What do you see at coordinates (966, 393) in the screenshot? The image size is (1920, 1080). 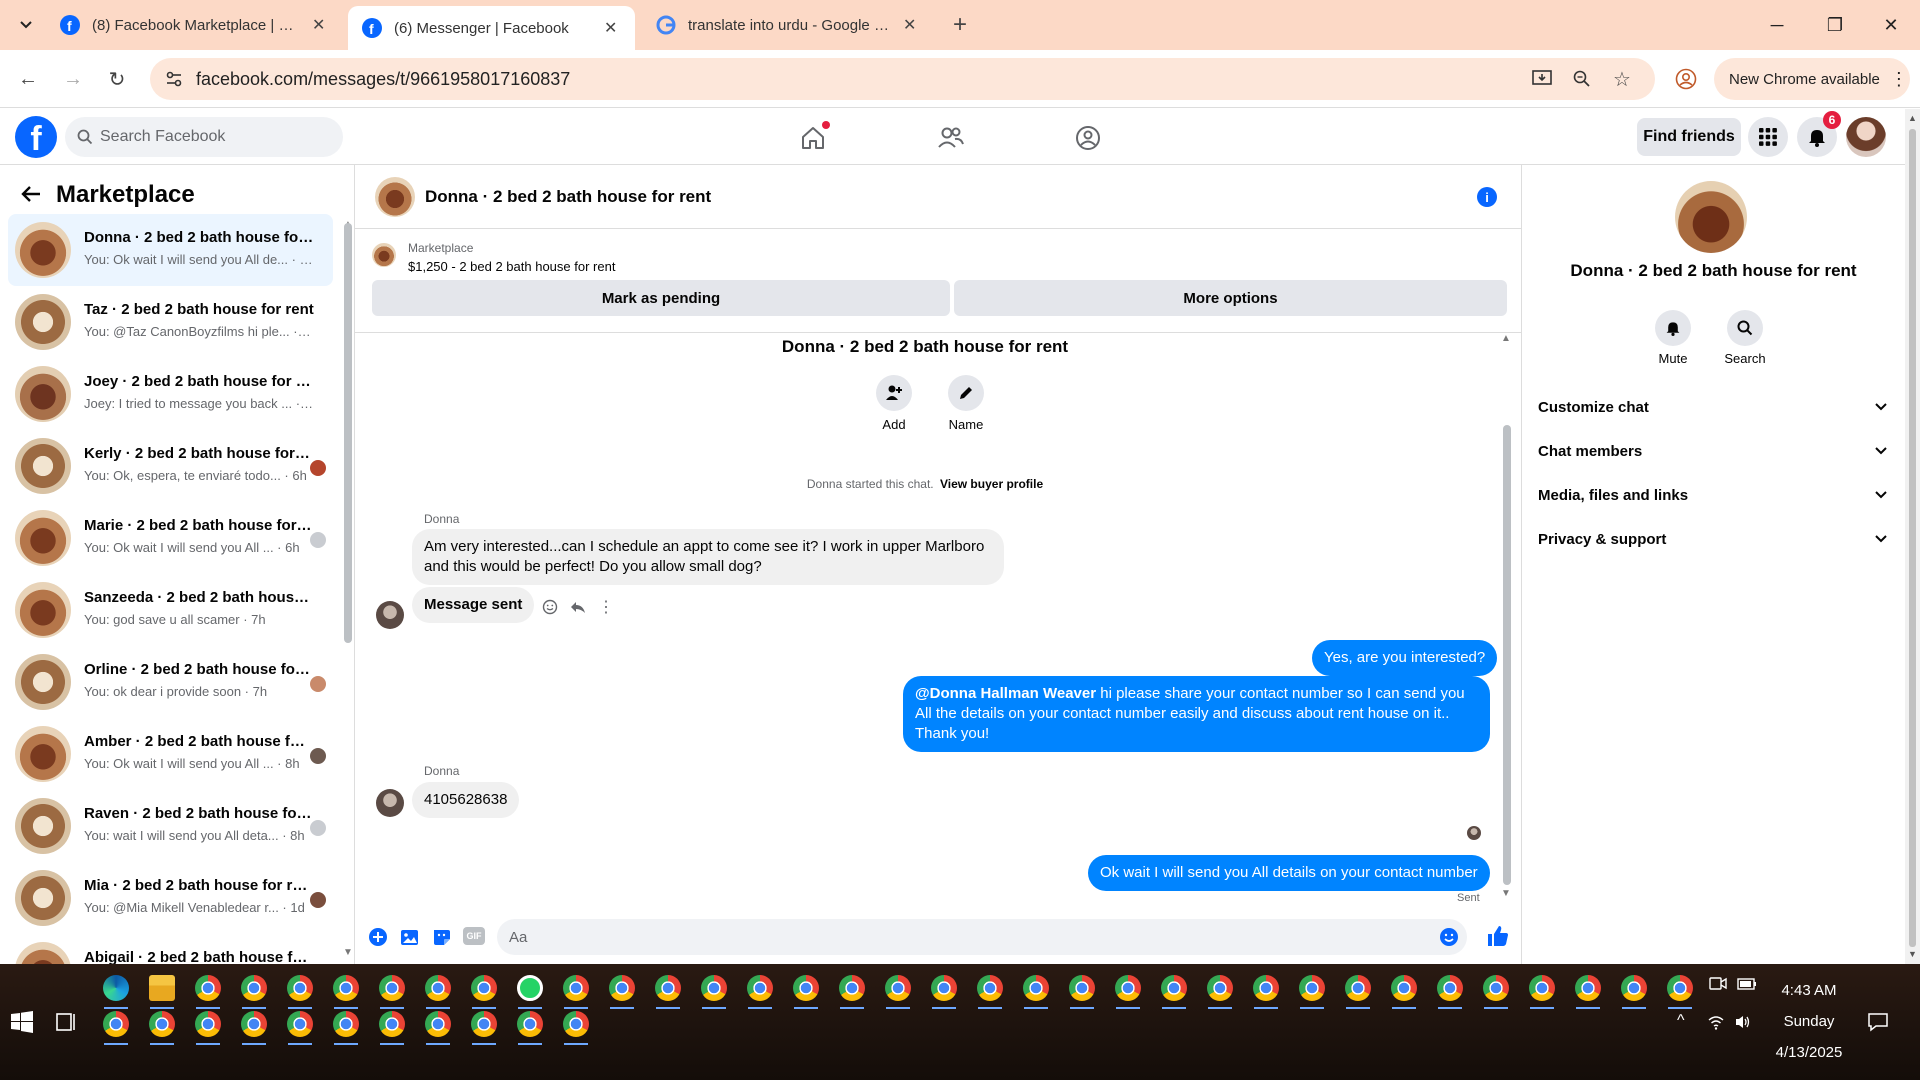 I see `edit-name-pencil-icon` at bounding box center [966, 393].